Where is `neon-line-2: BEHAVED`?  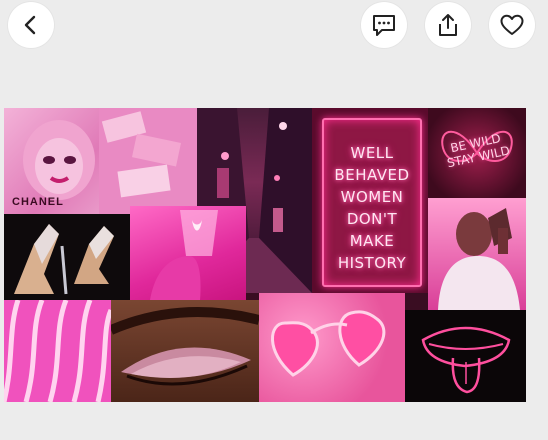
neon-line-2: BEHAVED is located at coordinates (372, 175).